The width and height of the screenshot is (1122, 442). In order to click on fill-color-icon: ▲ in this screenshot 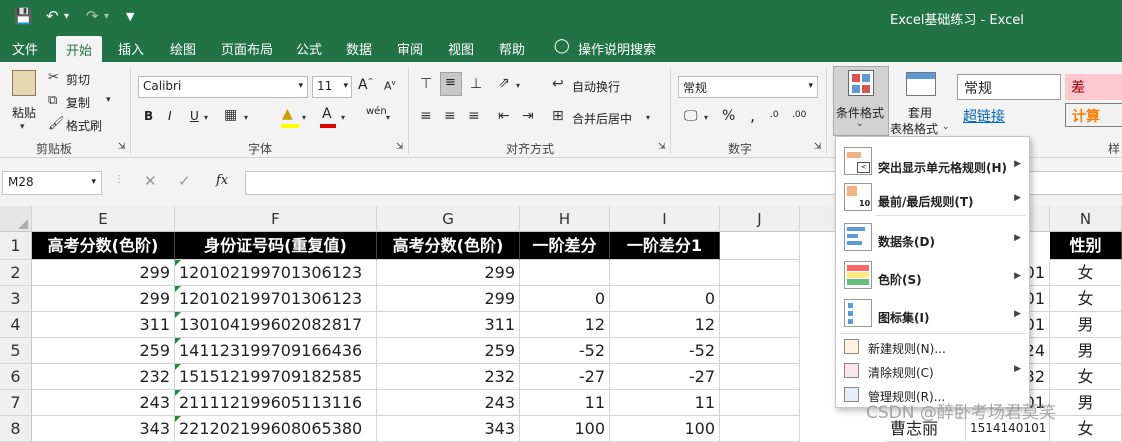, I will do `click(287, 114)`.